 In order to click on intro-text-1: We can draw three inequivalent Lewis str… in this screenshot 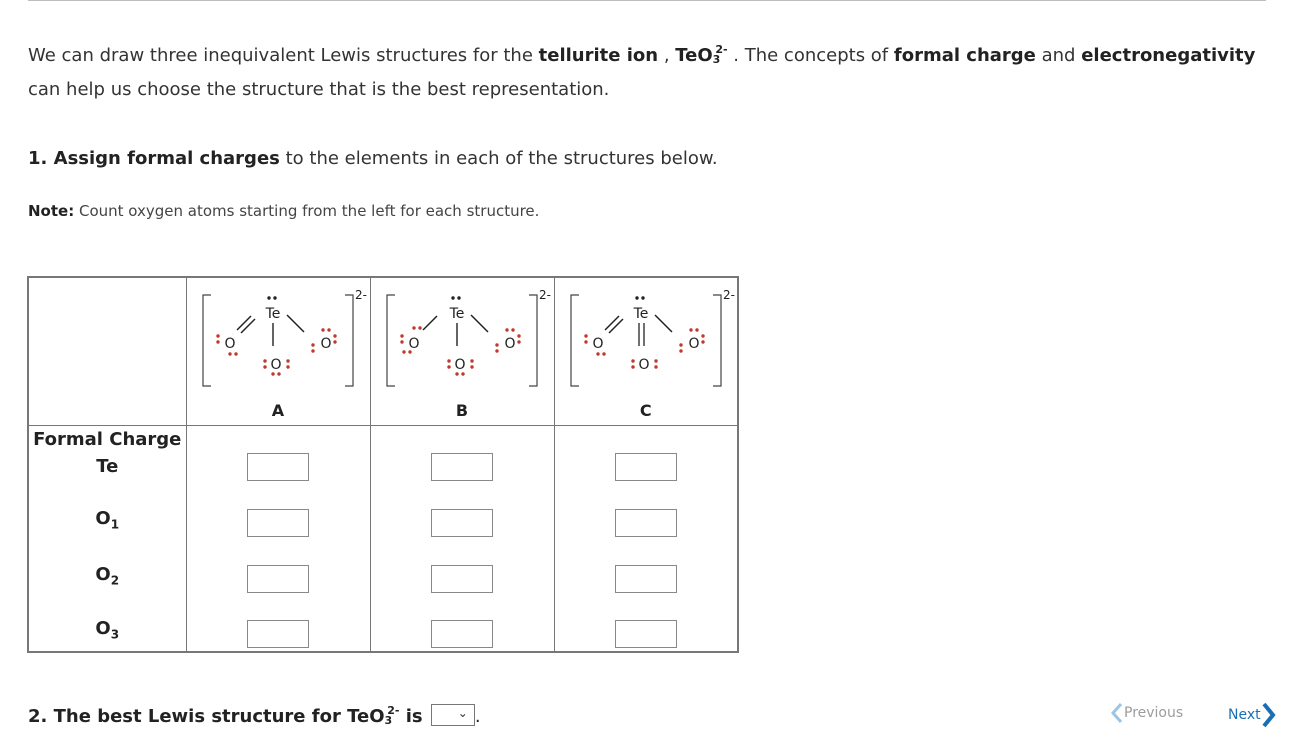, I will do `click(283, 55)`.